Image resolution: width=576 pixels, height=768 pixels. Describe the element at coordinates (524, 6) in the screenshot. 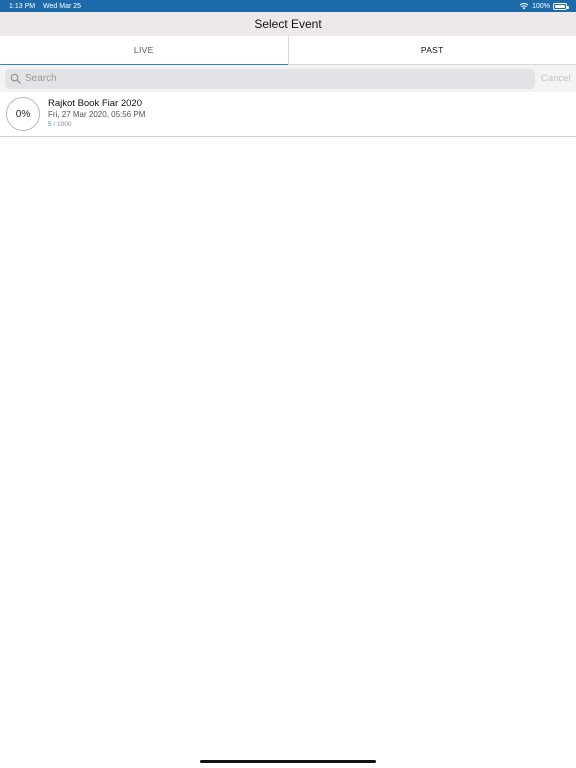

I see `wifi-icon` at that location.